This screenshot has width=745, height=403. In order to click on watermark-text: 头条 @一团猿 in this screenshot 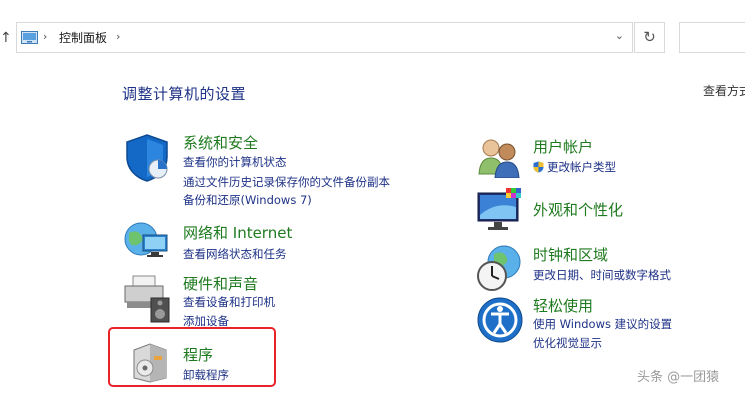, I will do `click(678, 377)`.